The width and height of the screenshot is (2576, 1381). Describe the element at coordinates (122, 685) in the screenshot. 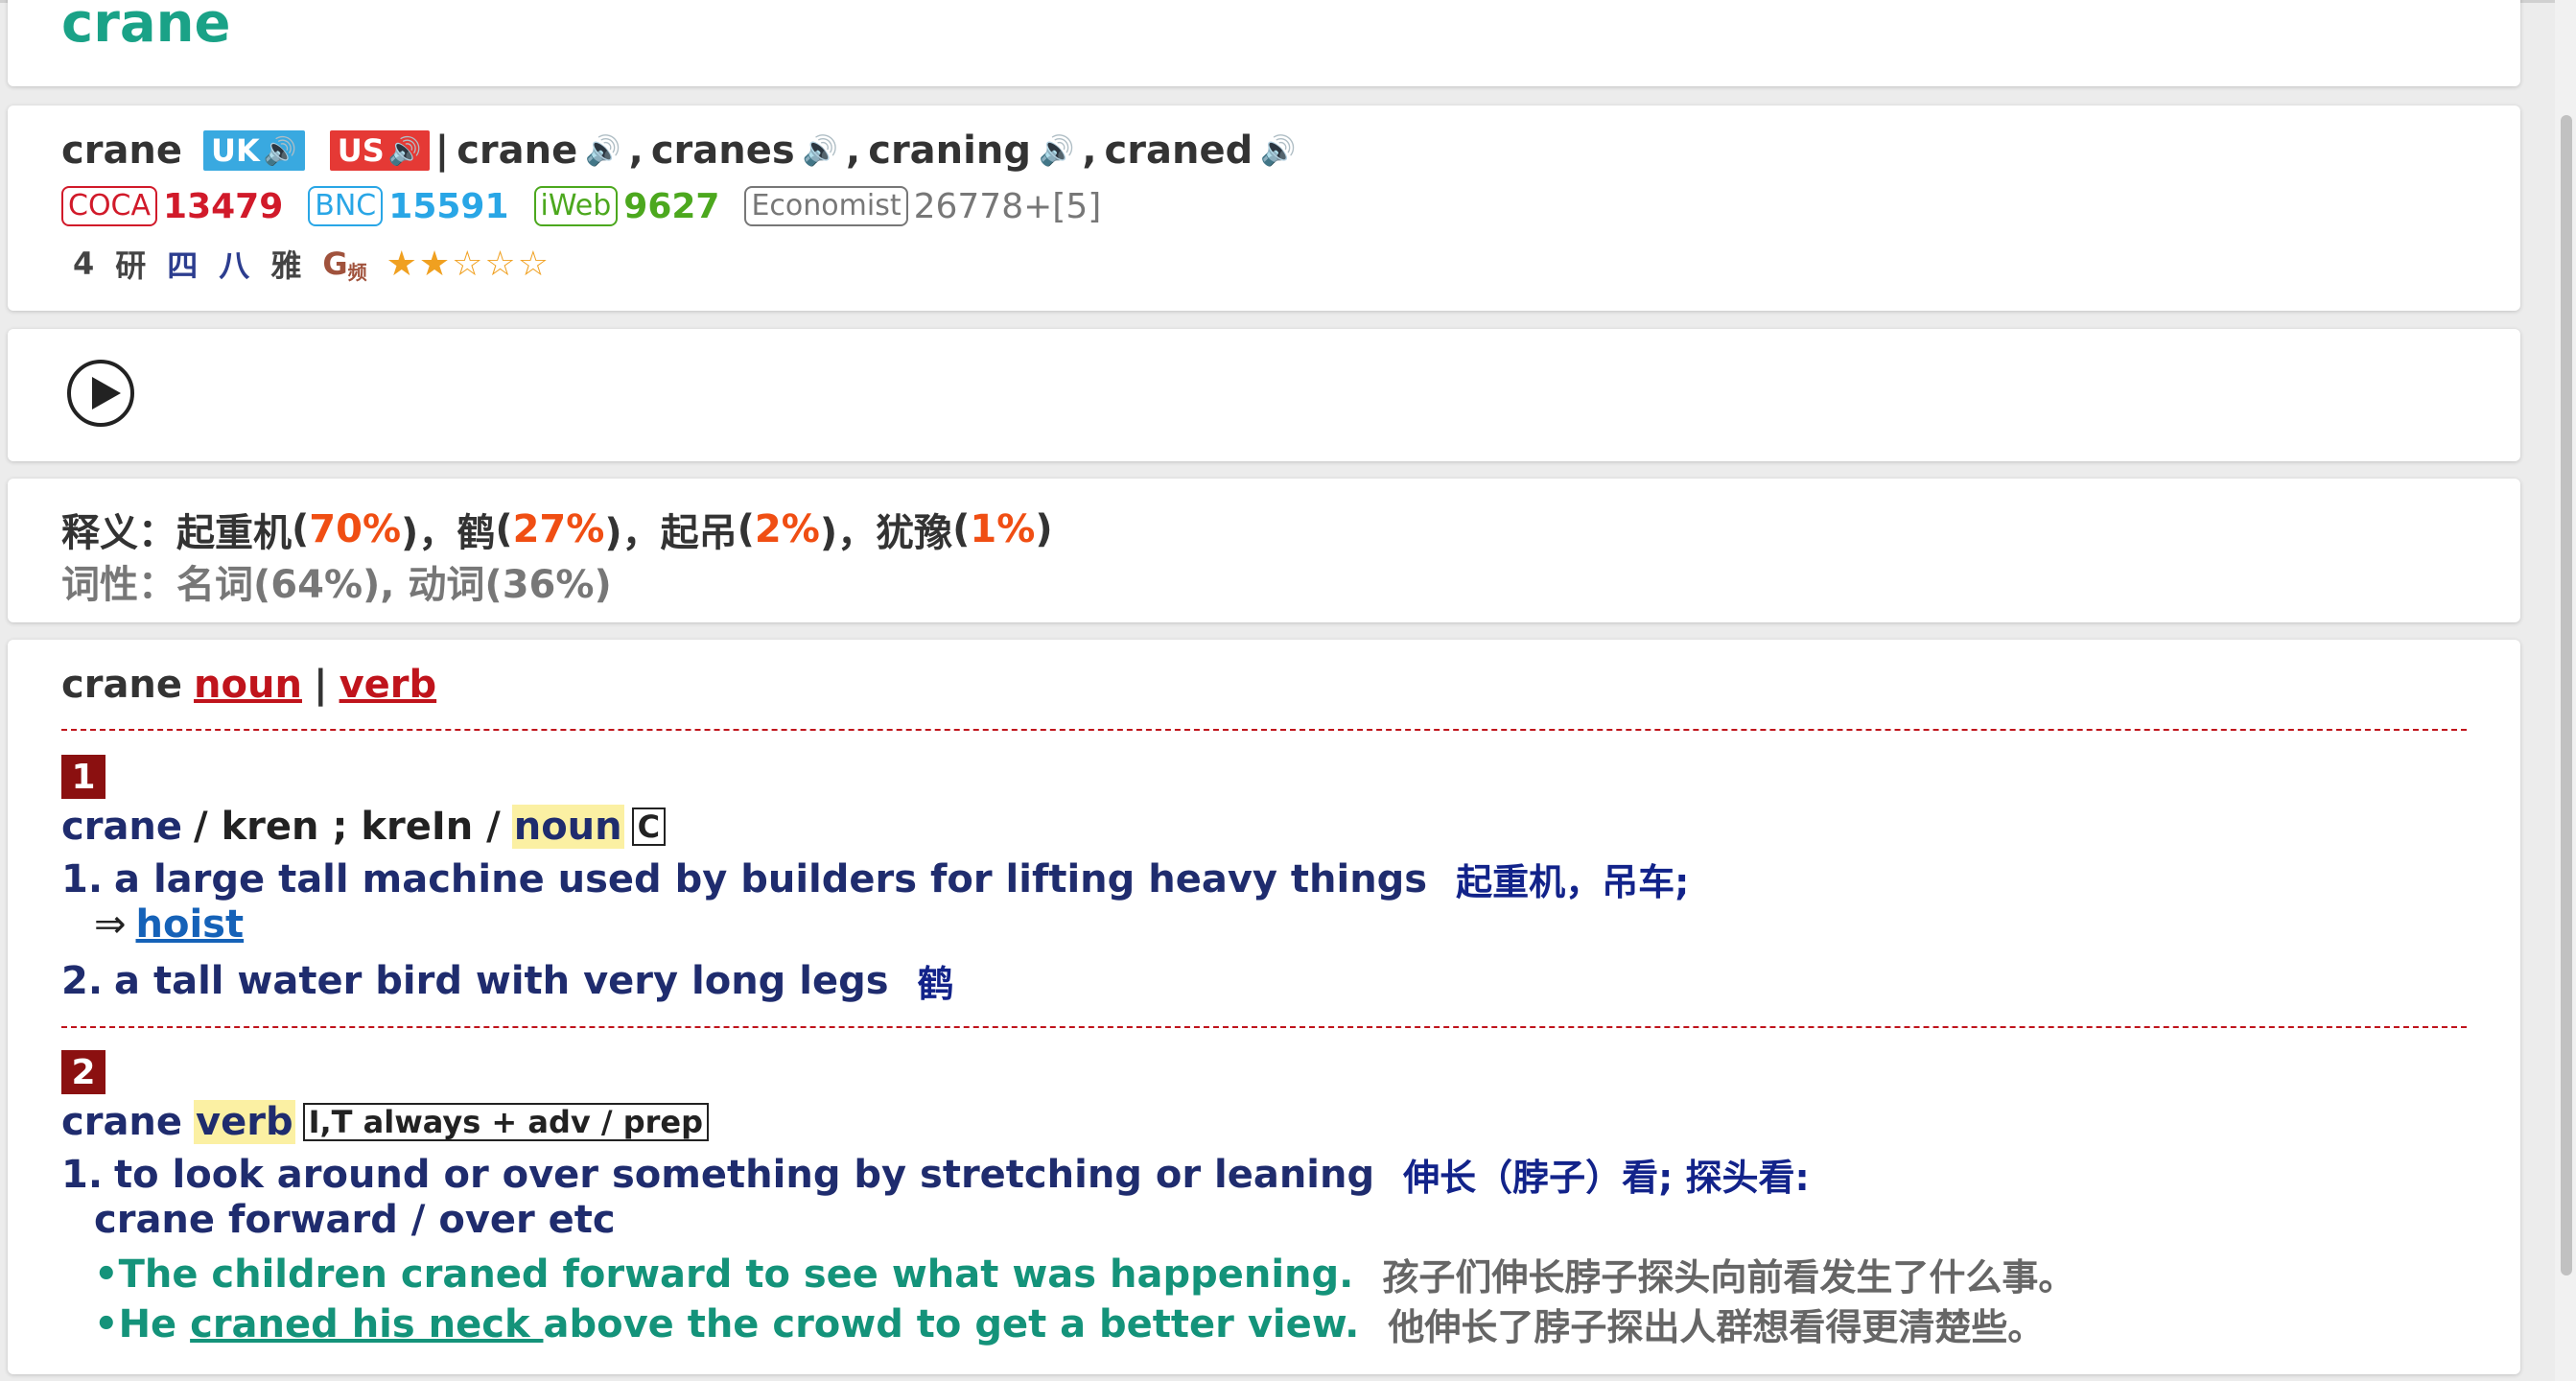

I see `entry-nav-word: crane` at that location.